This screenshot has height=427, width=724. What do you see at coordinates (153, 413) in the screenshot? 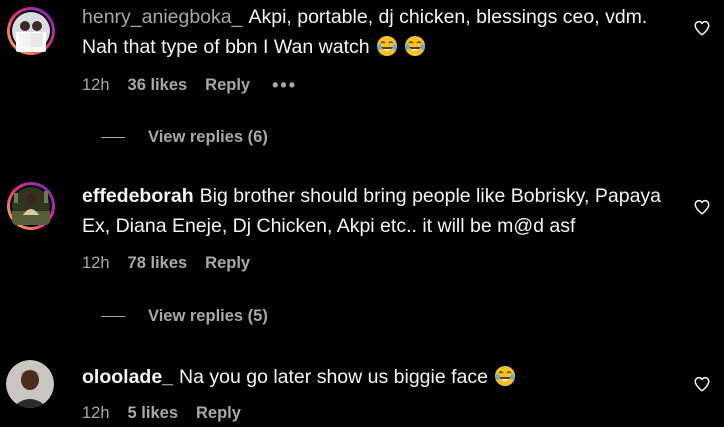
I see `likes-count: 5 likes` at bounding box center [153, 413].